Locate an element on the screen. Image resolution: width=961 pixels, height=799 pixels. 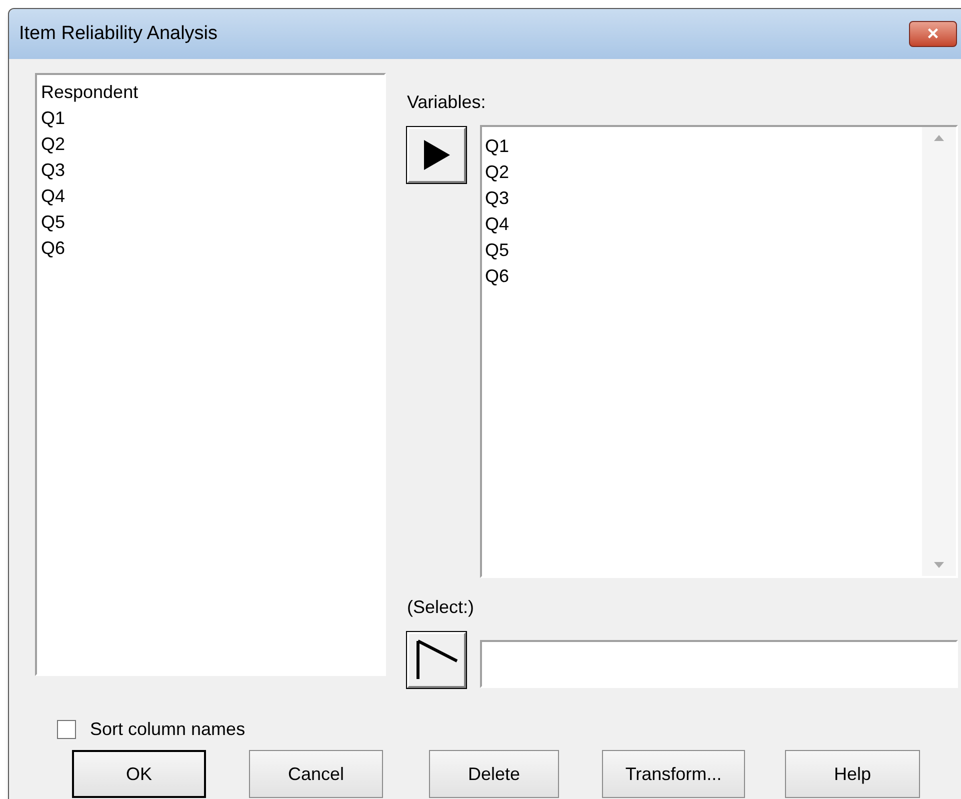
dialog-button: Help is located at coordinates (852, 774).